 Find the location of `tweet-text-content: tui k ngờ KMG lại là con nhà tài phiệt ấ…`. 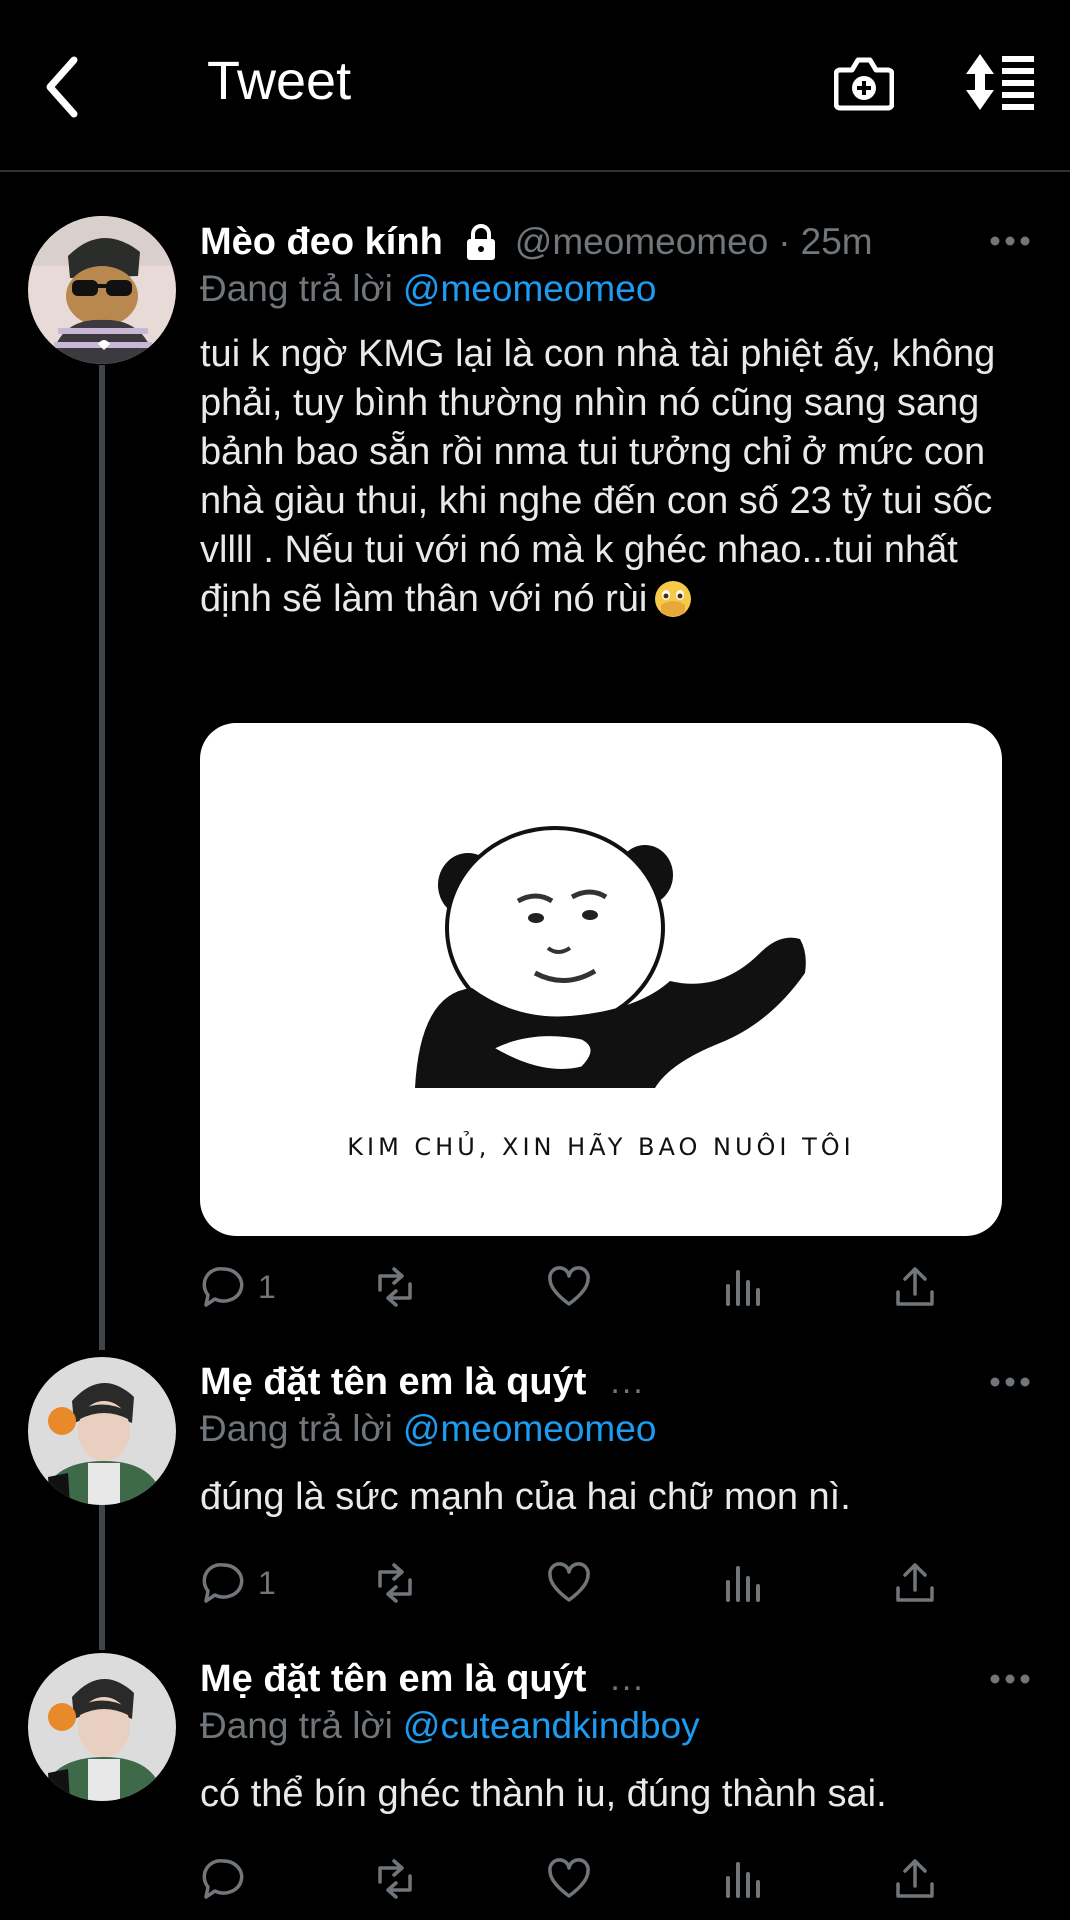

tweet-text-content: tui k ngờ KMG lại là con nhà tài phiệt ấ… is located at coordinates (598, 476).